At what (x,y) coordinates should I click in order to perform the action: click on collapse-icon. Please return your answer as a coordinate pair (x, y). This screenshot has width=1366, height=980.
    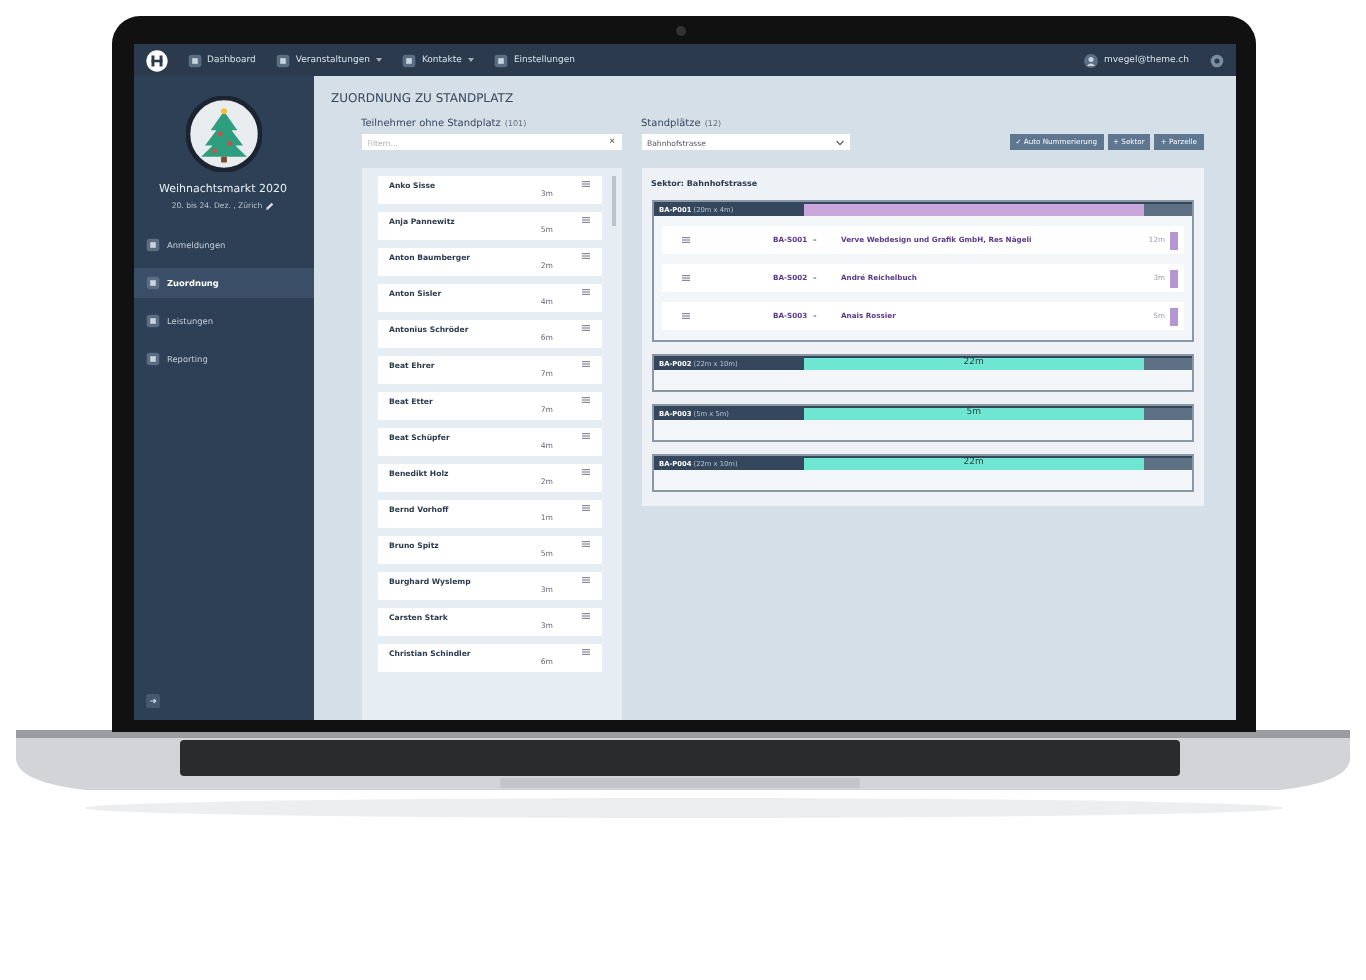
    Looking at the image, I should click on (152, 701).